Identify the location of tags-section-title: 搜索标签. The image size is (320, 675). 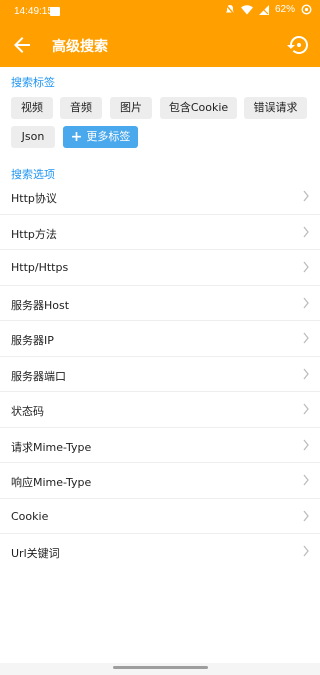
(33, 82).